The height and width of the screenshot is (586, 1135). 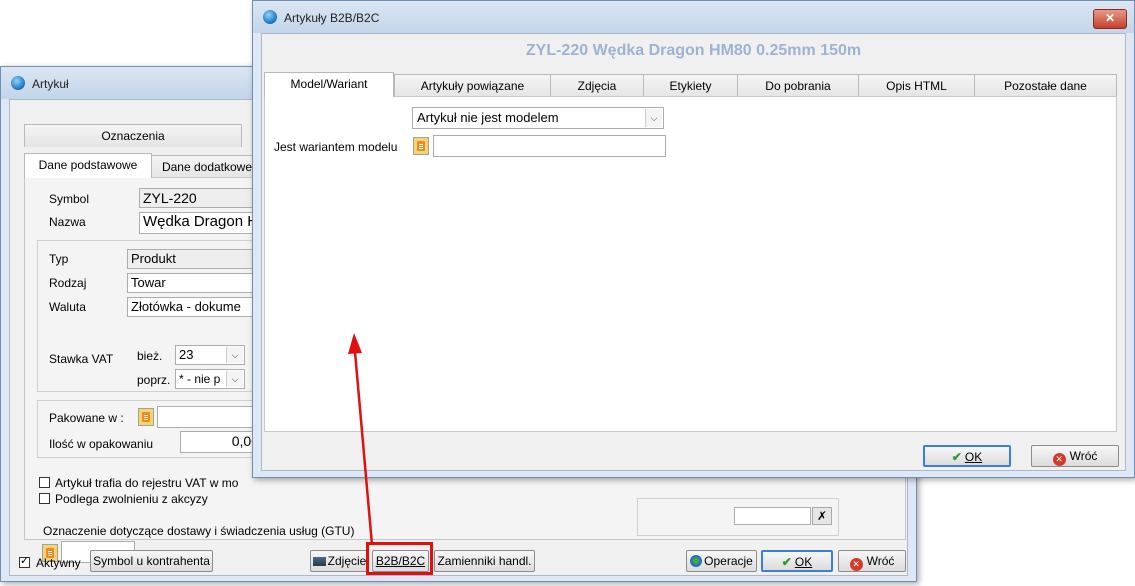 I want to click on wariant-label: Jest wariantem modelu, so click(x=336, y=147).